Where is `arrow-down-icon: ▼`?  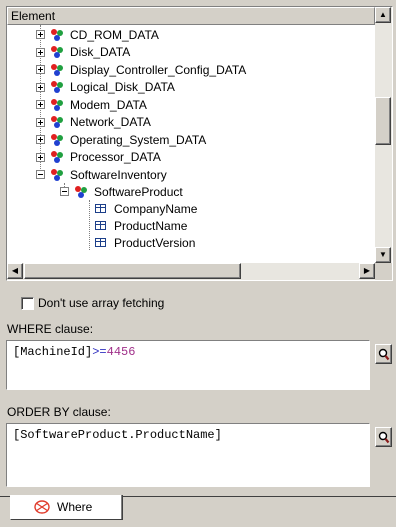
arrow-down-icon: ▼ is located at coordinates (383, 254).